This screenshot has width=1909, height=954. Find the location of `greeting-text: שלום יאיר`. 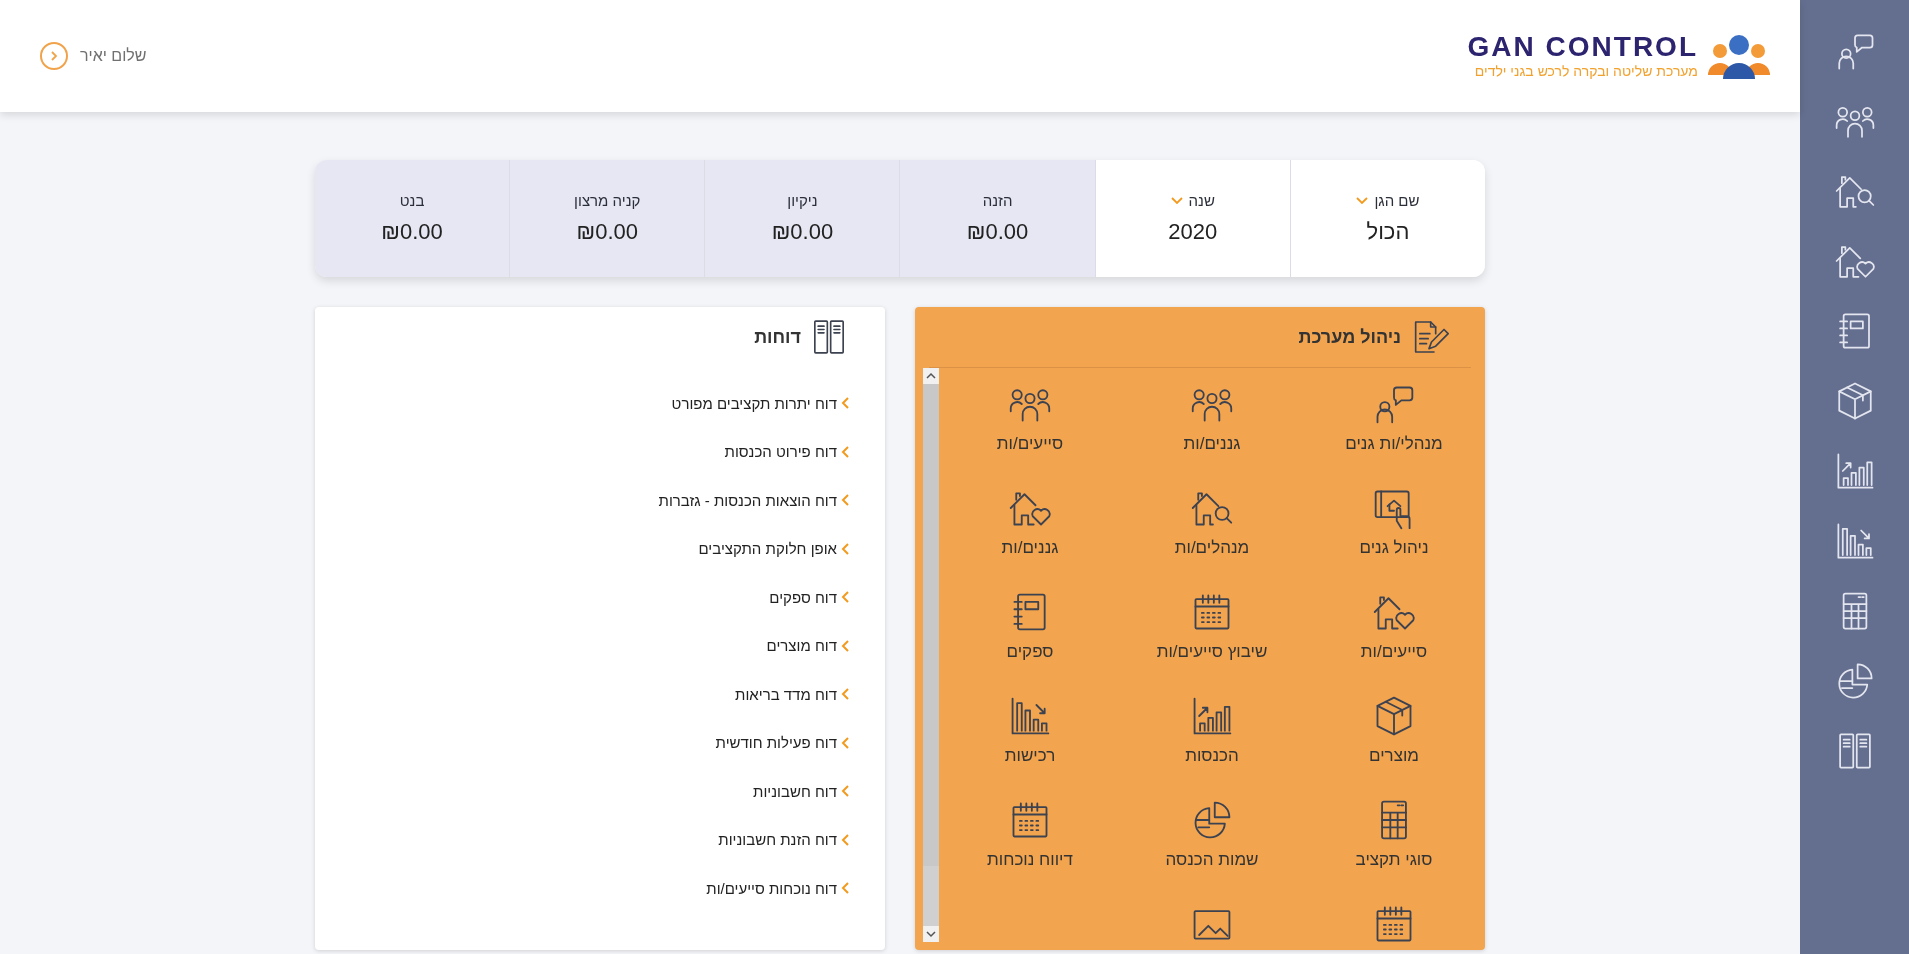

greeting-text: שלום יאיר is located at coordinates (113, 56).